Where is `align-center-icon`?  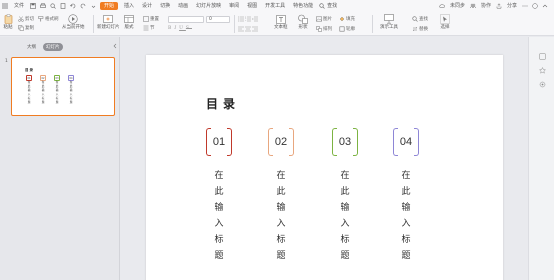
align-center-icon is located at coordinates (248, 29).